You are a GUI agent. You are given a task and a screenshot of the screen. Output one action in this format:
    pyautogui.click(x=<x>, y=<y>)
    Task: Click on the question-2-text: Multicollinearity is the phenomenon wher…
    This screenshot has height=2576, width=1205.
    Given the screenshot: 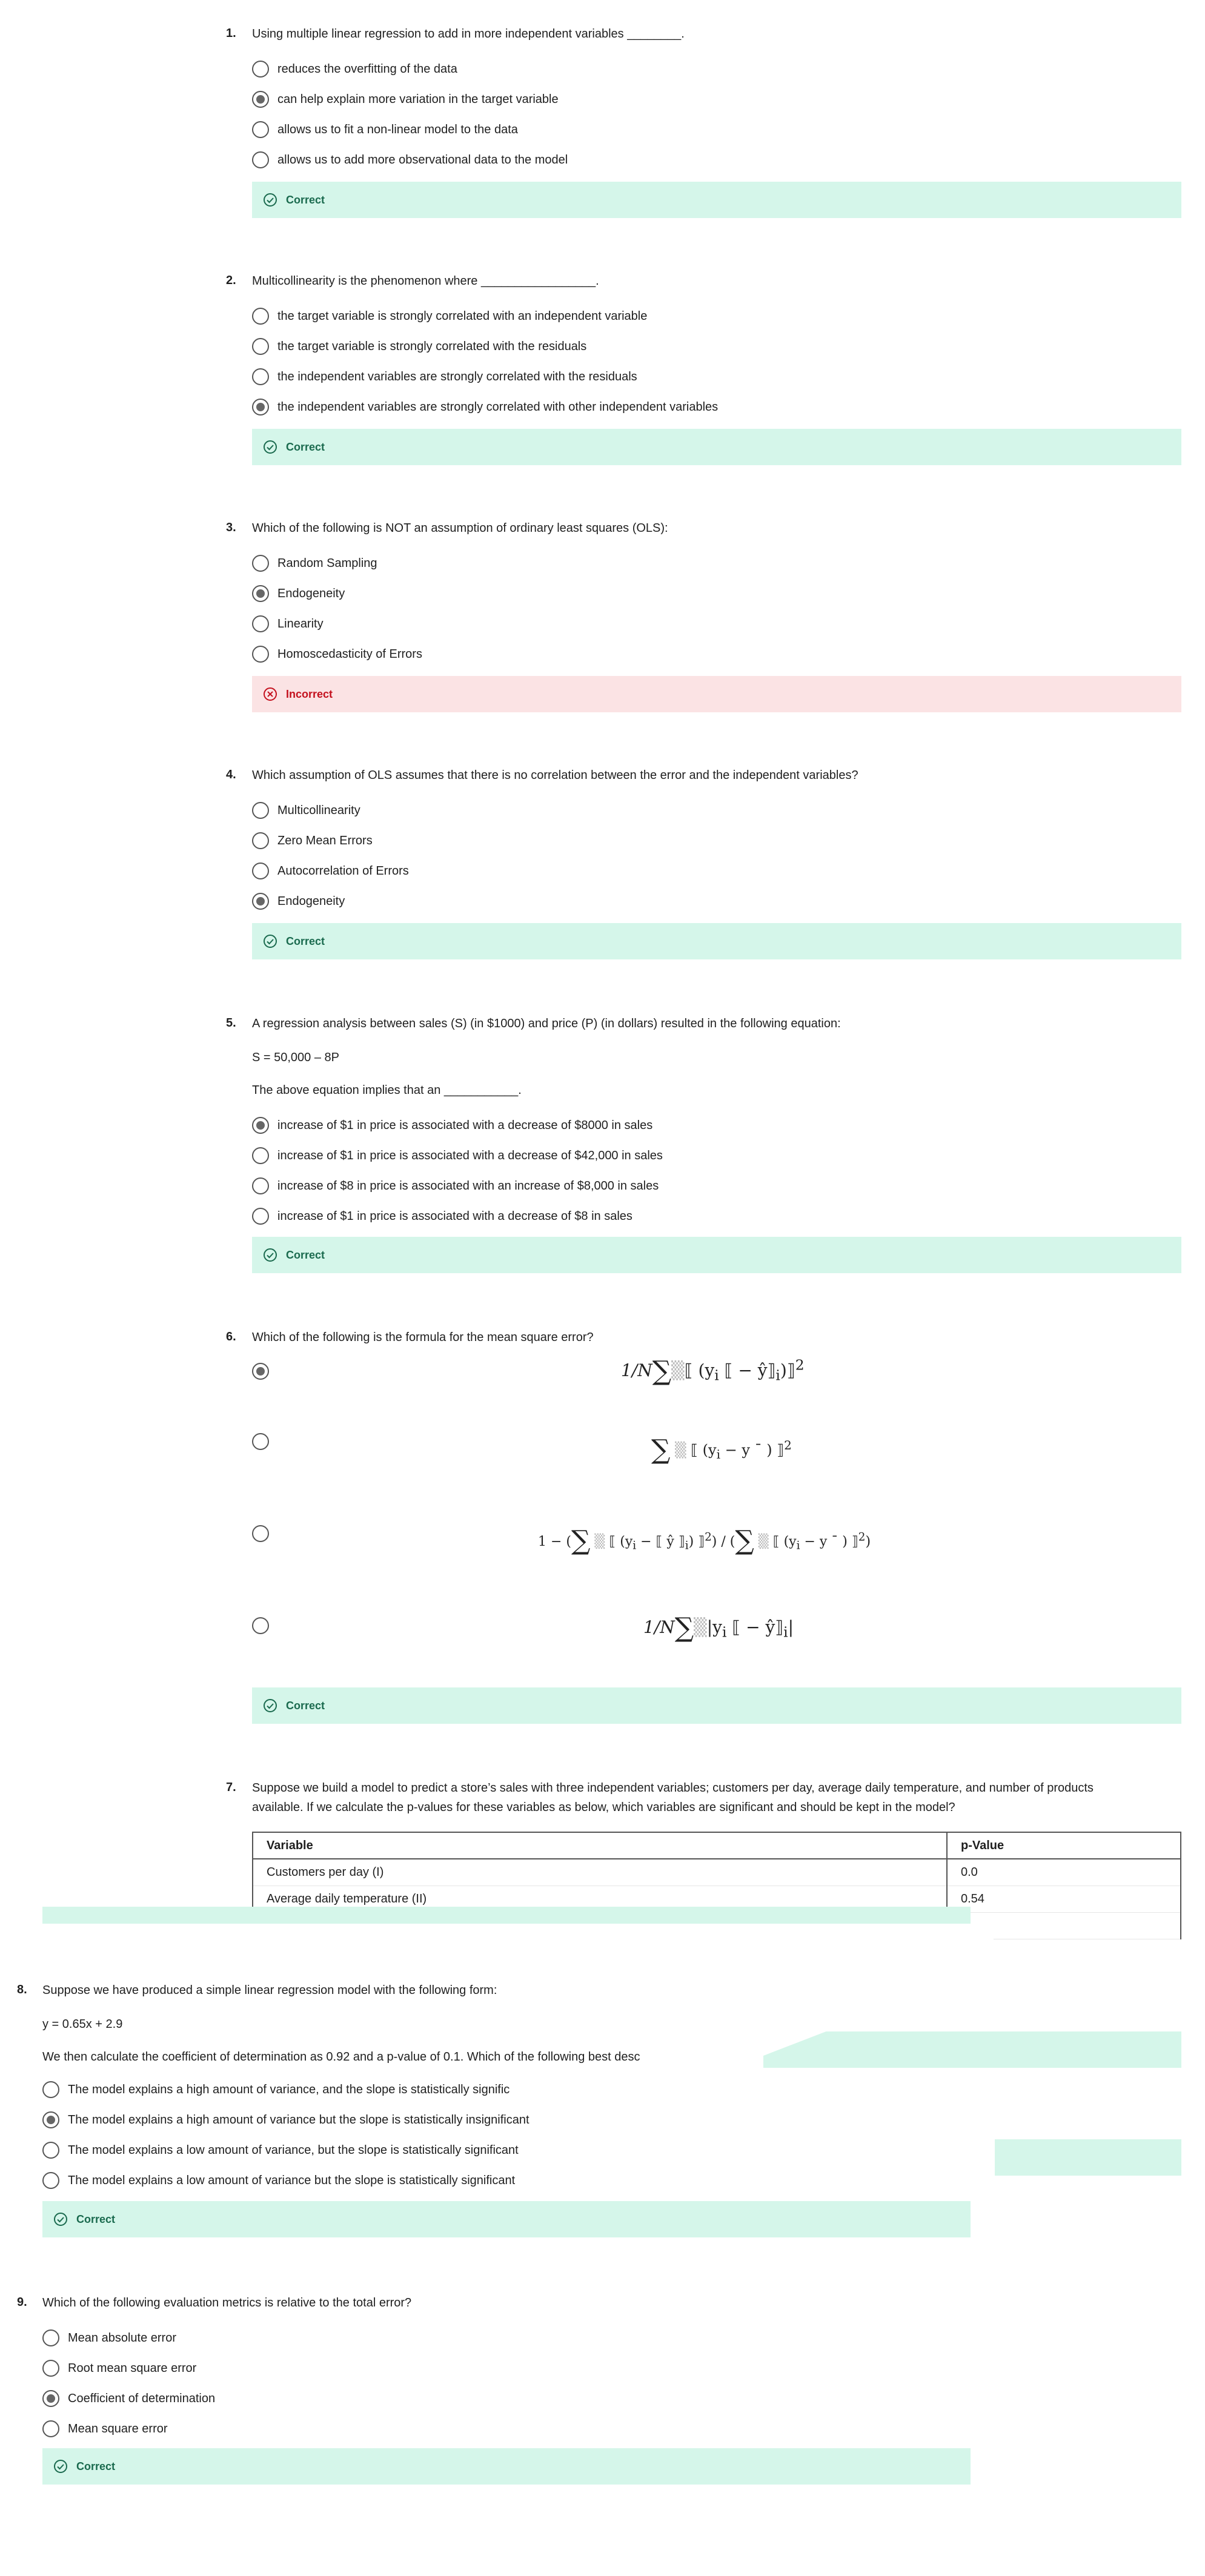 What is the action you would take?
    pyautogui.click(x=425, y=281)
    